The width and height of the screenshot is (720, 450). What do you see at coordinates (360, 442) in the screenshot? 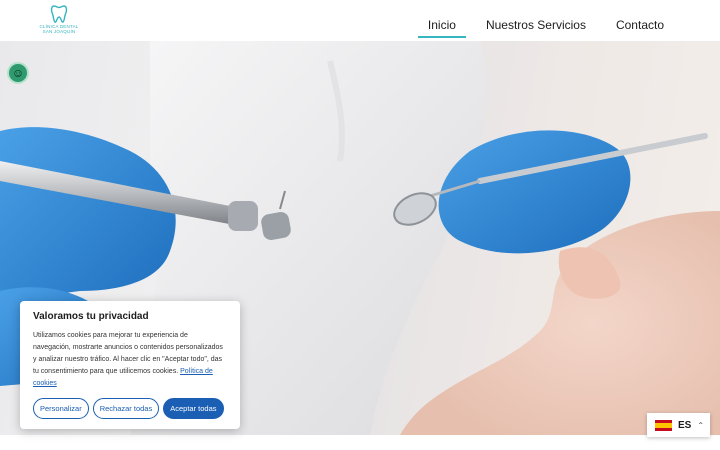
I see `page-below-hero` at bounding box center [360, 442].